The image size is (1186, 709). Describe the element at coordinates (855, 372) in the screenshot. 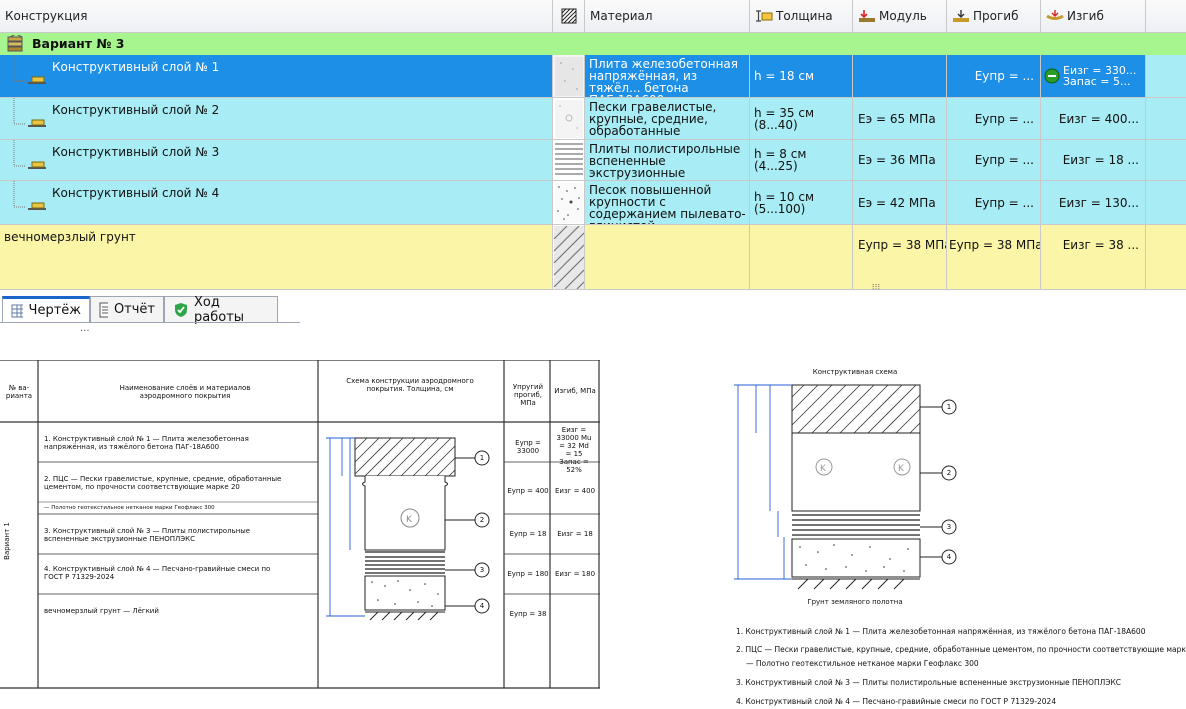

I see `scheme-title: Конструктивная схема` at that location.